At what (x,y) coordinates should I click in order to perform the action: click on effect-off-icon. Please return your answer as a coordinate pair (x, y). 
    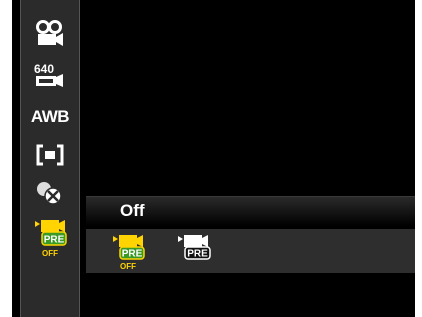
    Looking at the image, I should click on (49, 193).